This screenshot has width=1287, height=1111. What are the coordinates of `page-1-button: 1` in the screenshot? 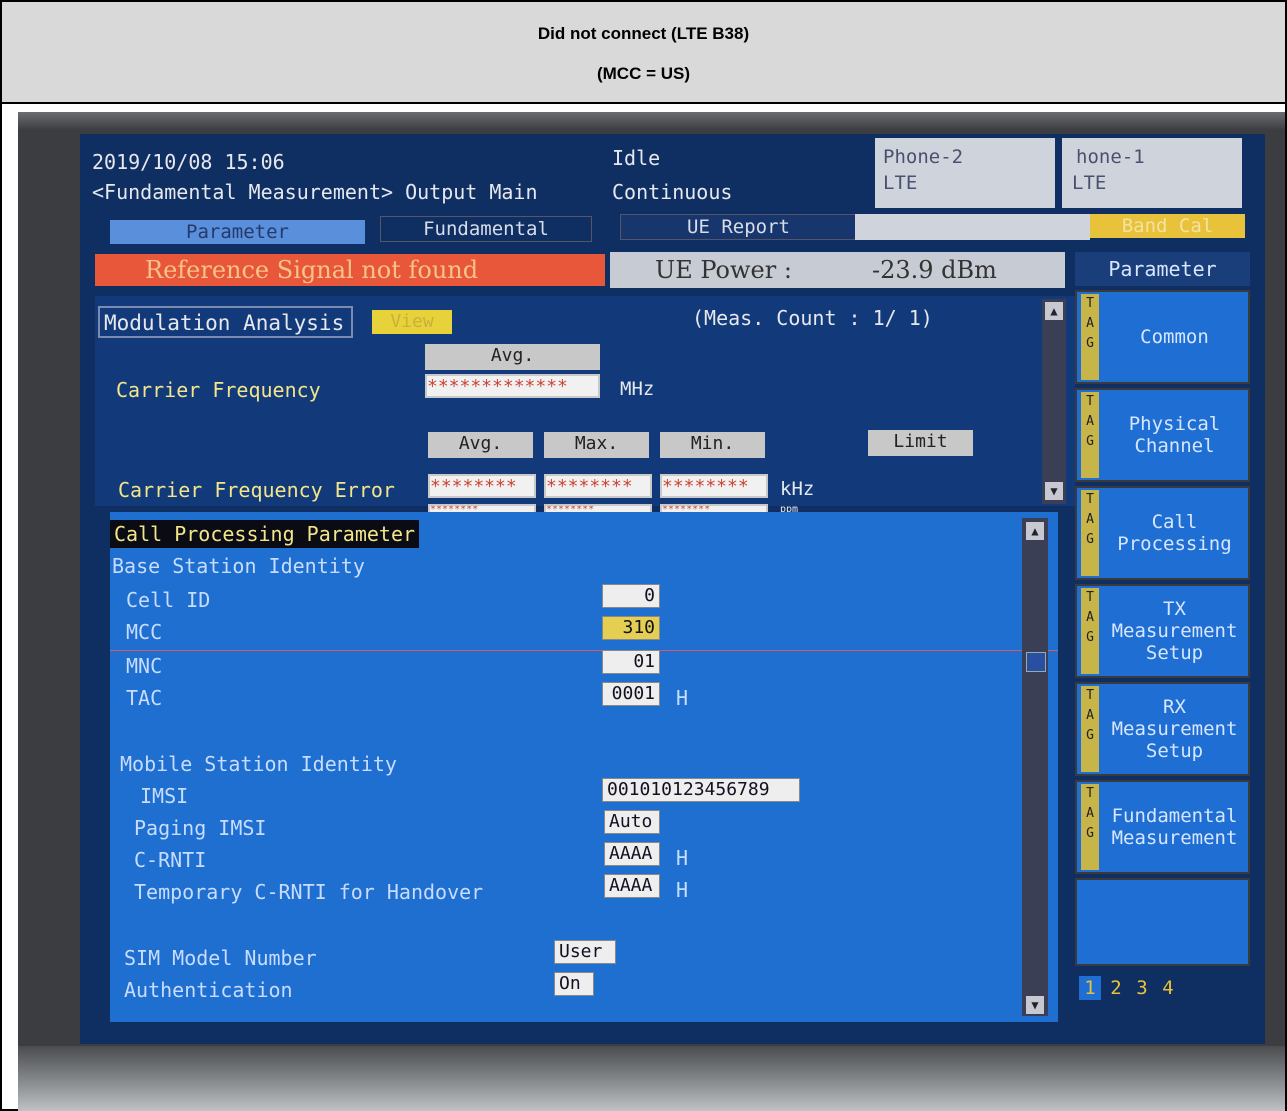 It's located at (1090, 988).